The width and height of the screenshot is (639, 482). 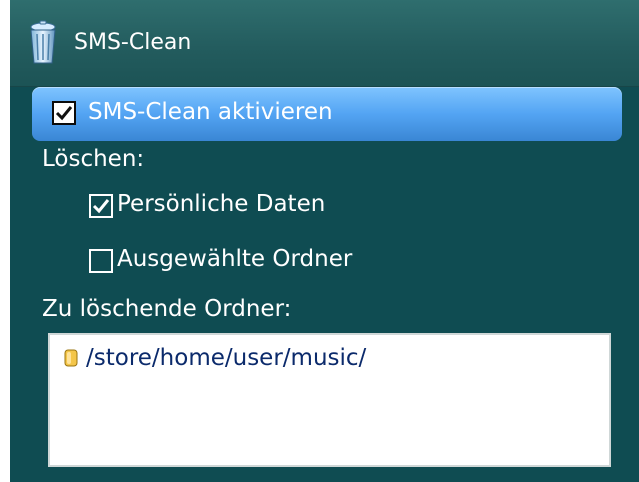 What do you see at coordinates (167, 309) in the screenshot?
I see `folders-heading: Zu löschende Ordner:` at bounding box center [167, 309].